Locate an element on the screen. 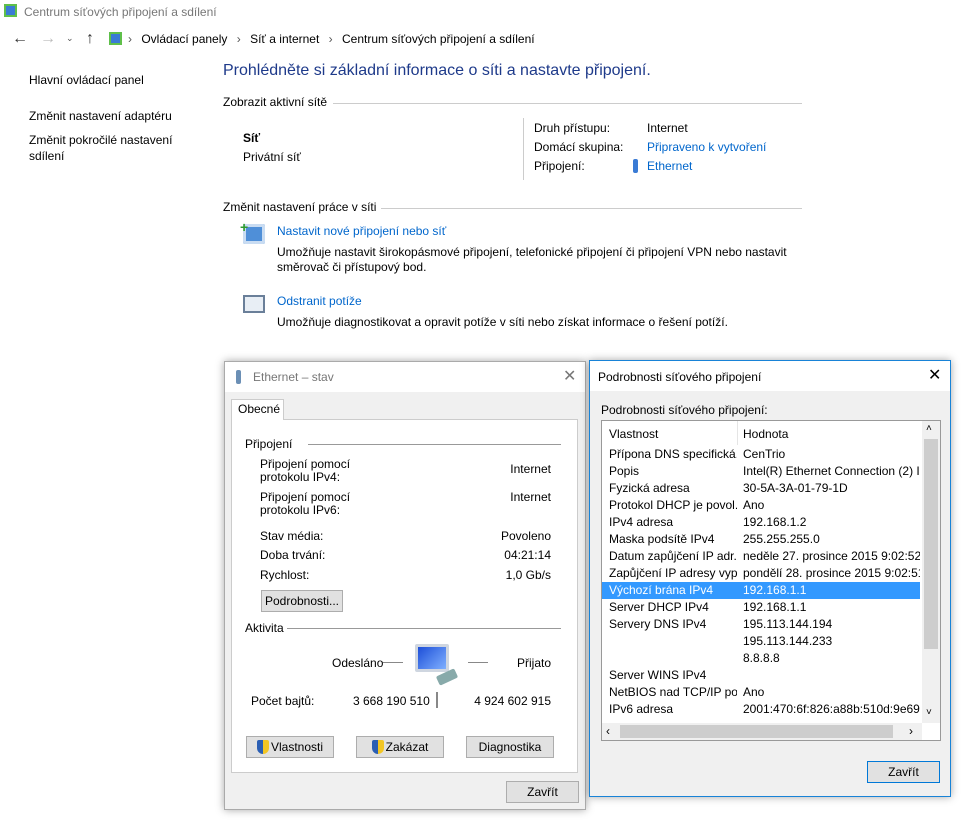  table-row: Server DHCP IPv4 192.168.1.1 is located at coordinates (761, 607).